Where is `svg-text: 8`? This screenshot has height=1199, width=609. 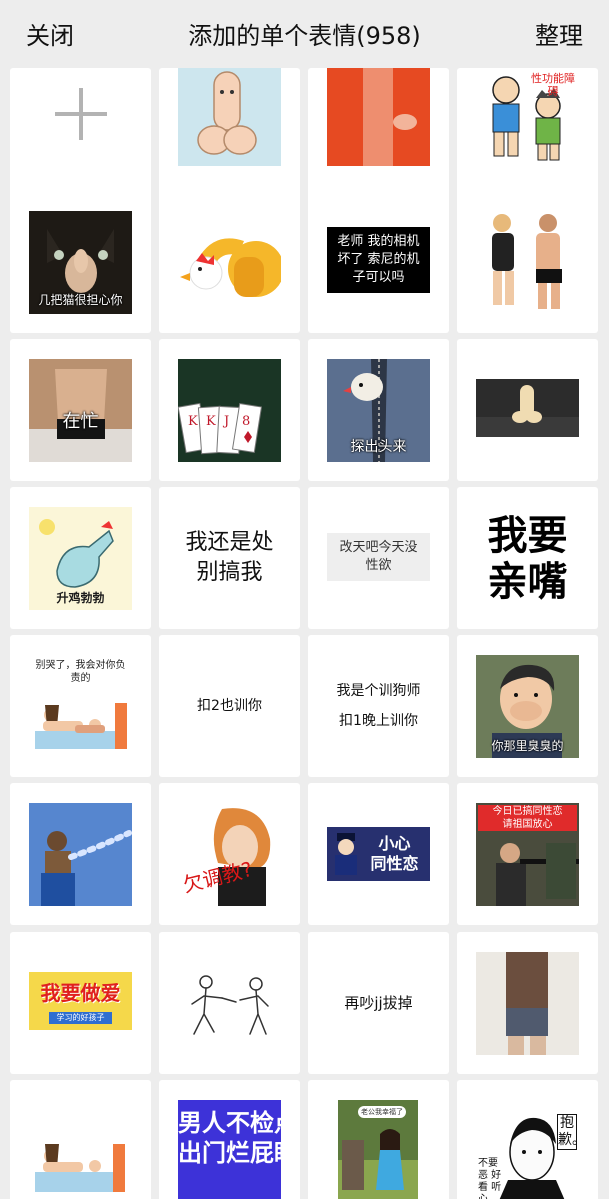 svg-text: 8 is located at coordinates (246, 421).